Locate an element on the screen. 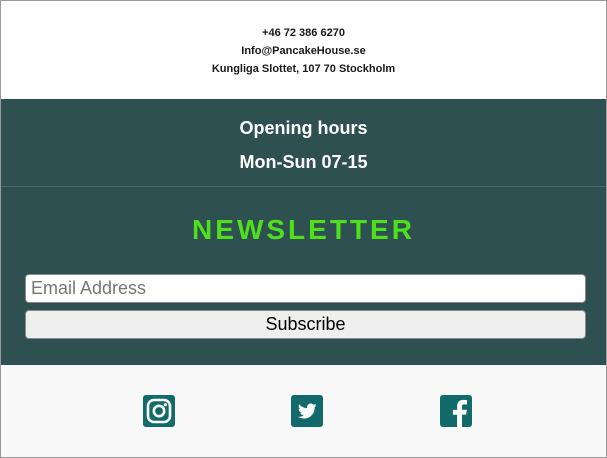 The height and width of the screenshot is (458, 607). contact-address: Kungliga Slottet, 107 70 Stockholm is located at coordinates (303, 69).